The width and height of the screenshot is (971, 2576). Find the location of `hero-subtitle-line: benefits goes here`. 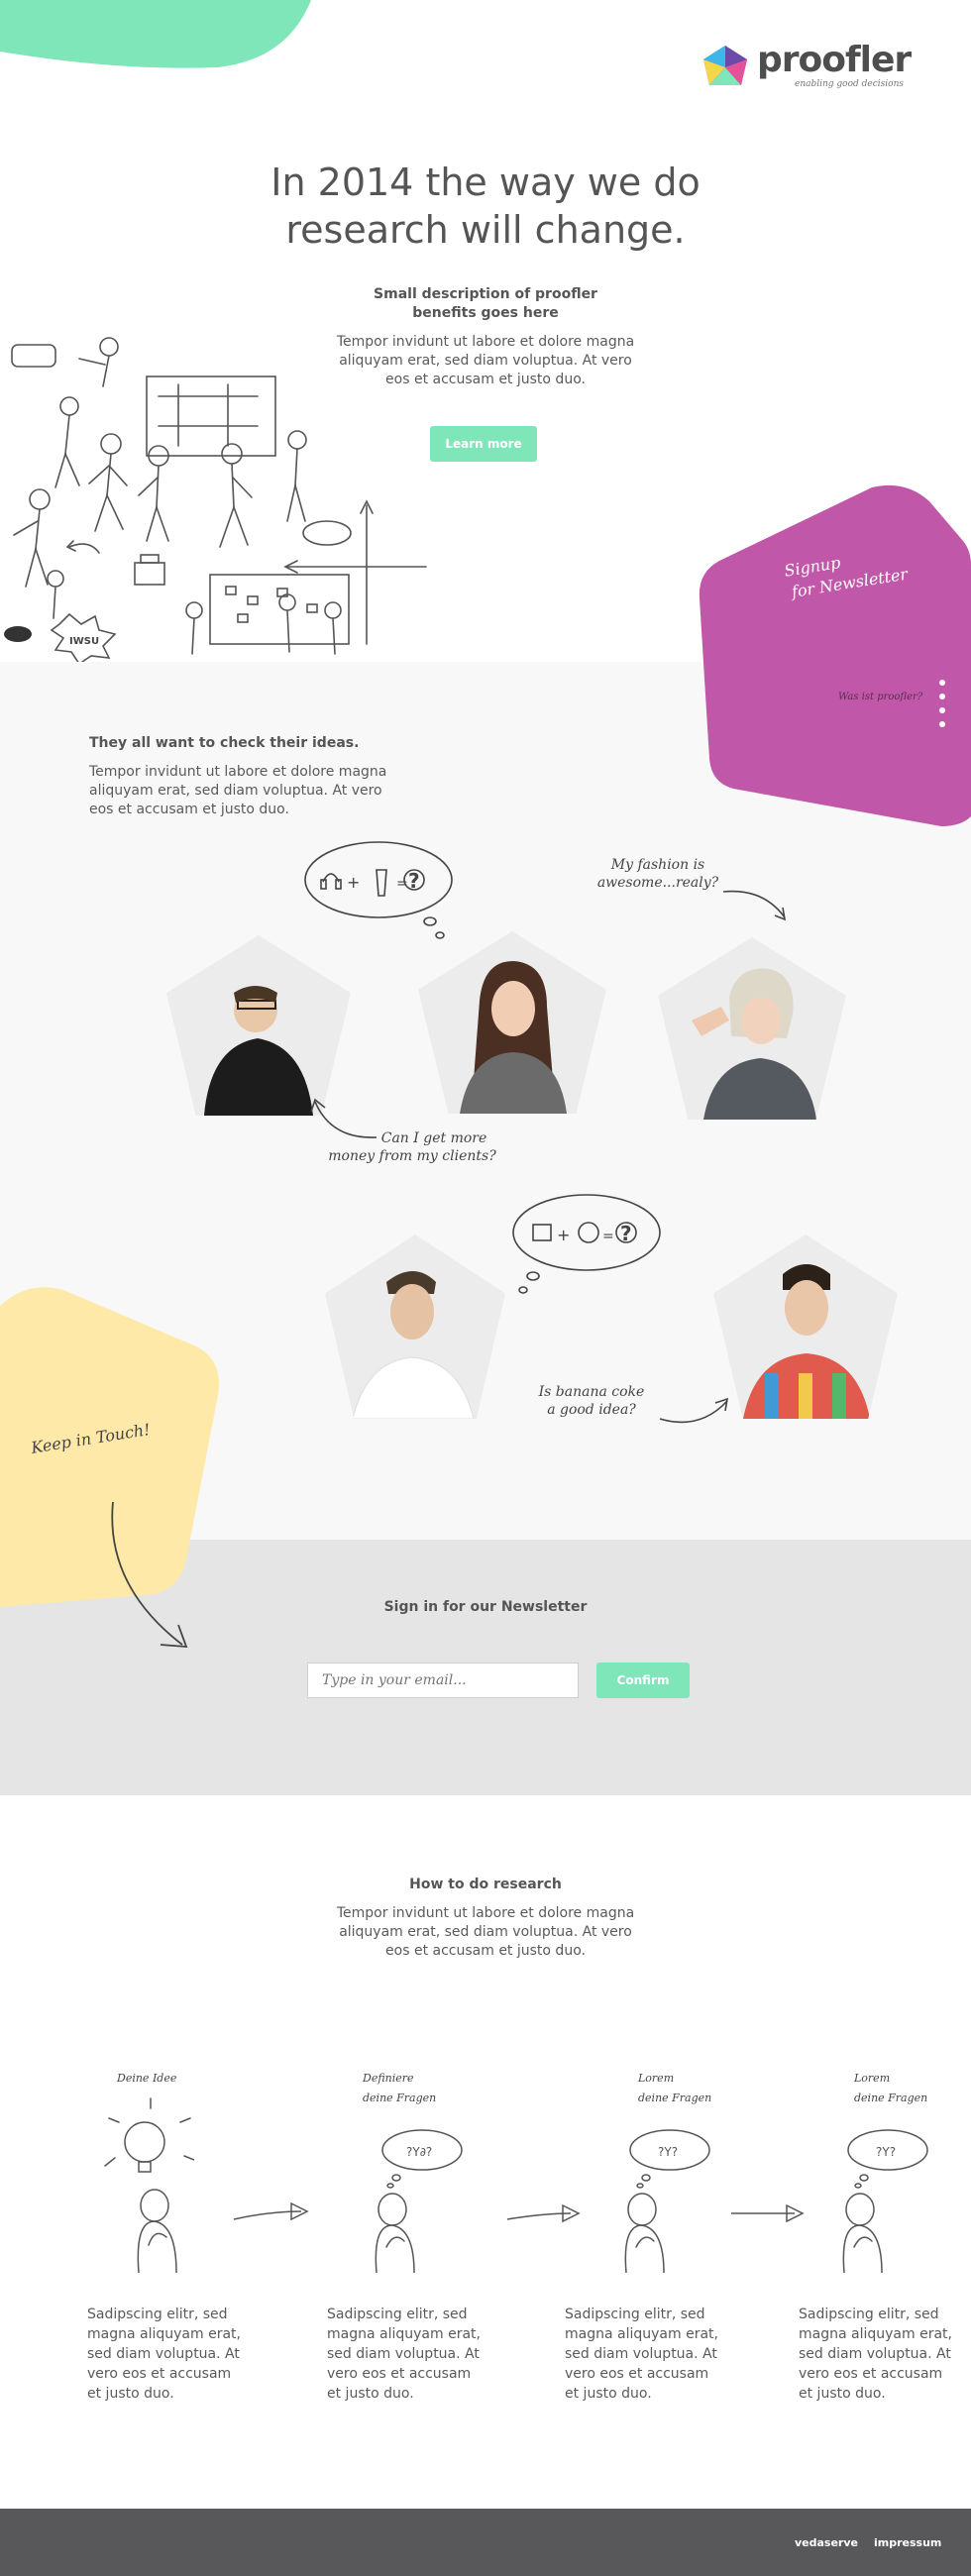

hero-subtitle-line: benefits goes here is located at coordinates (485, 313).